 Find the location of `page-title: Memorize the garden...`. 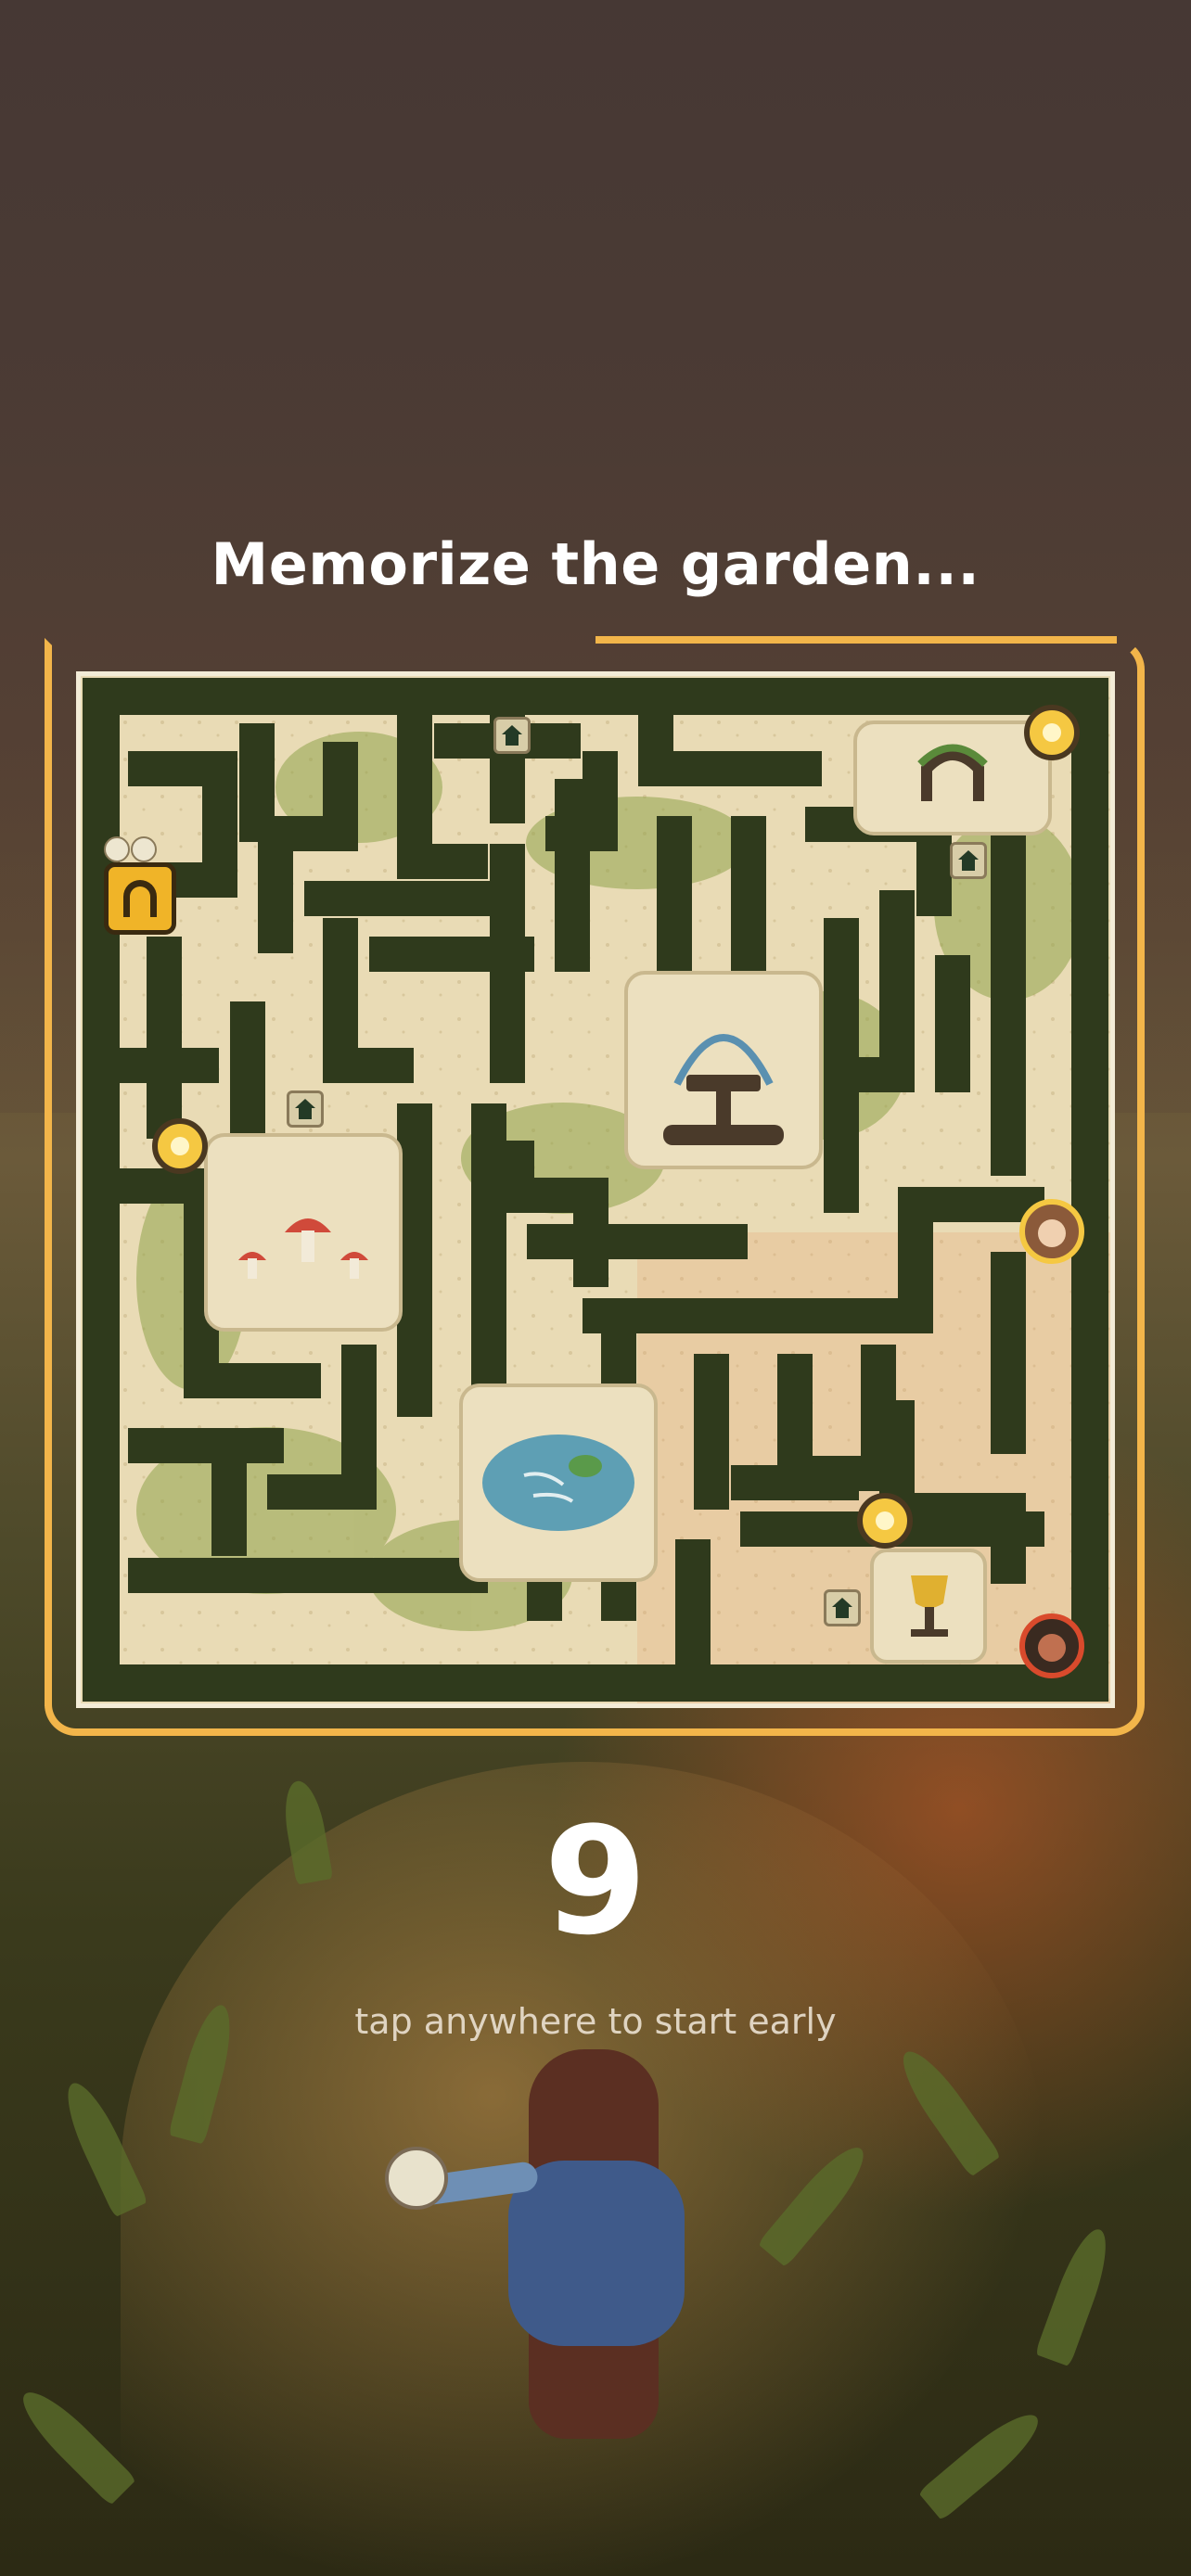

page-title: Memorize the garden... is located at coordinates (595, 564).